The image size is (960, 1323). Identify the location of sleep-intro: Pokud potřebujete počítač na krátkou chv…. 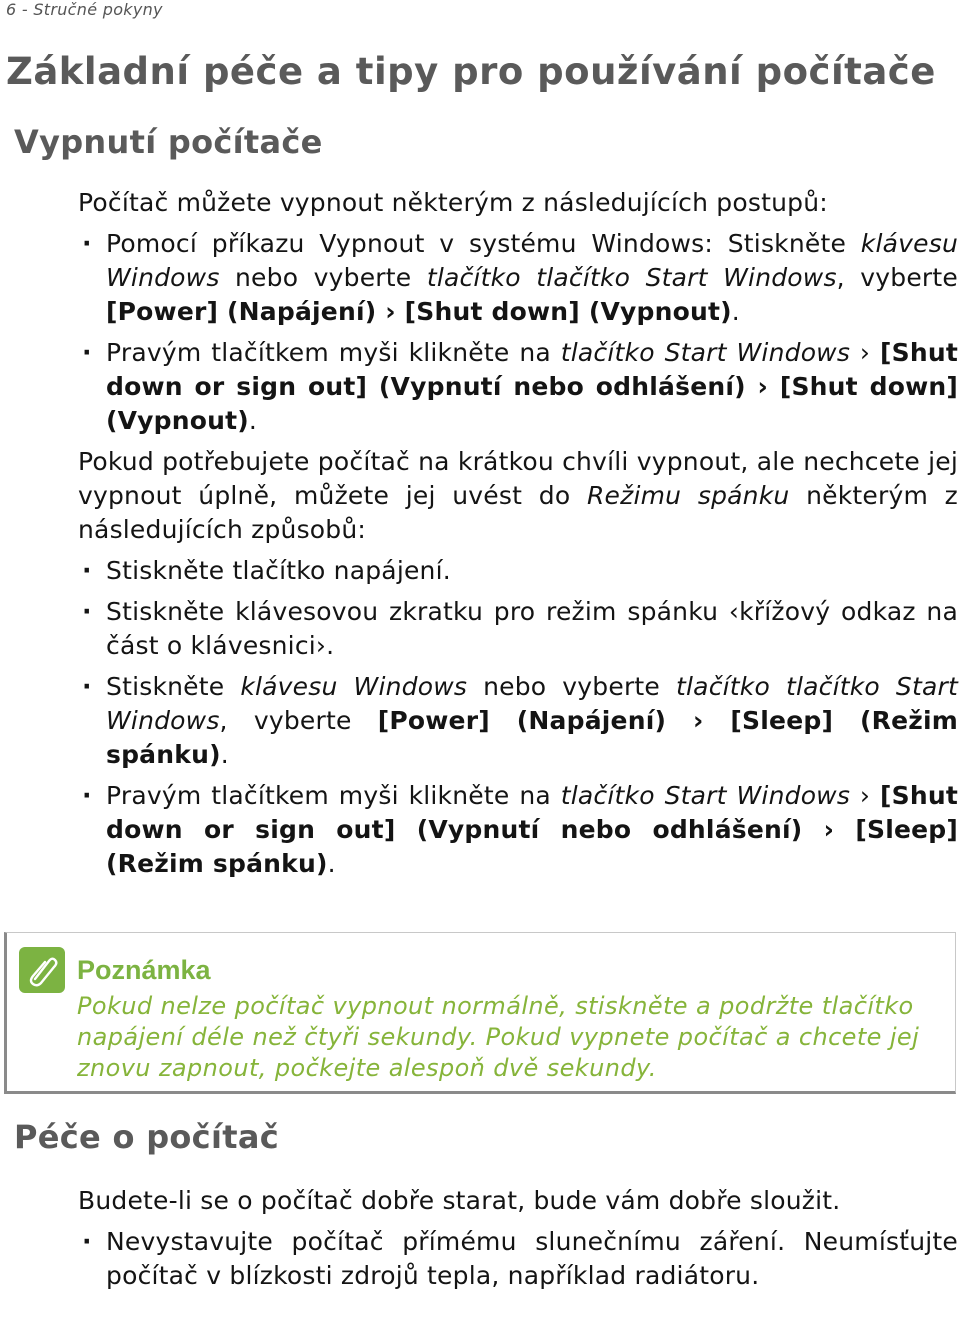
(518, 495).